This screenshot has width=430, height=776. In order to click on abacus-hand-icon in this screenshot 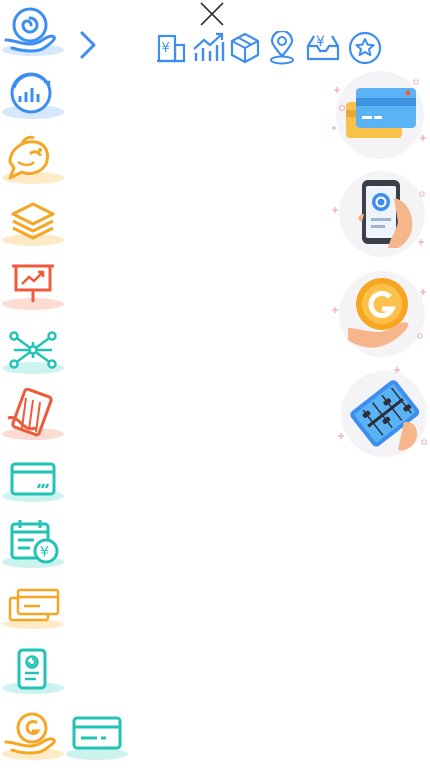, I will do `click(33, 415)`.